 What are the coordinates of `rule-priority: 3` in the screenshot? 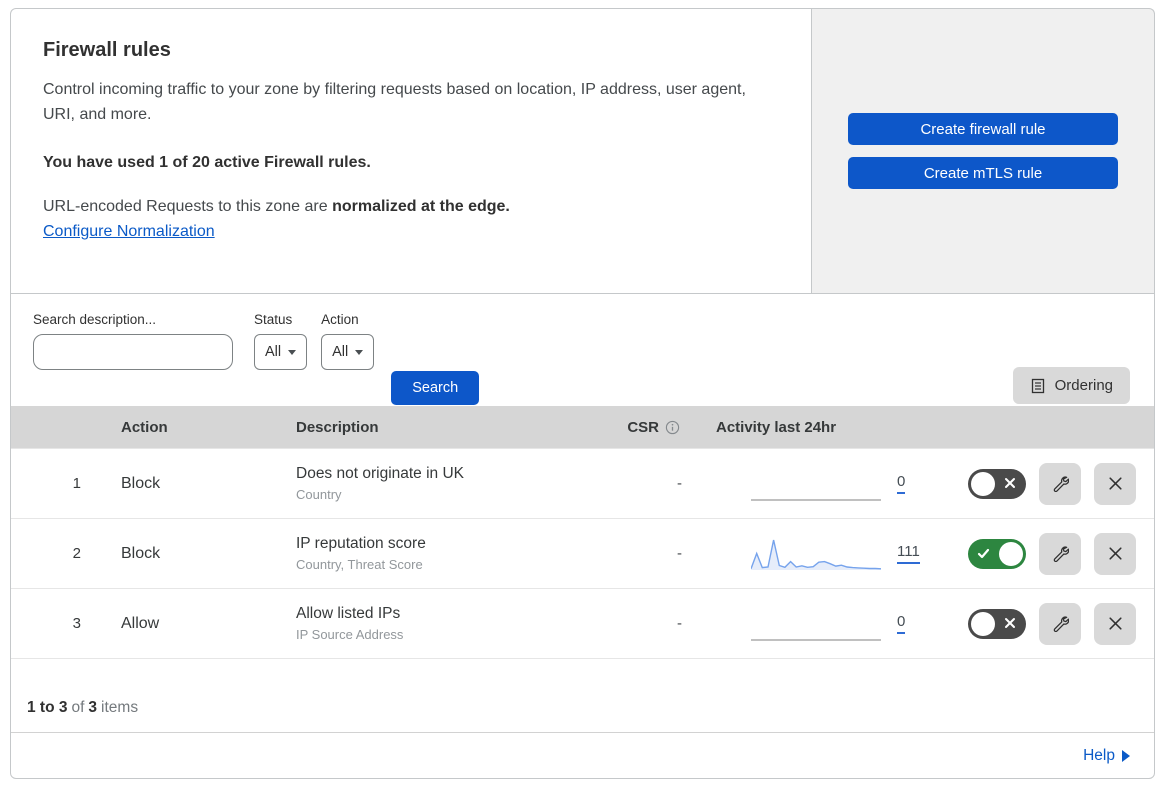 It's located at (76, 623).